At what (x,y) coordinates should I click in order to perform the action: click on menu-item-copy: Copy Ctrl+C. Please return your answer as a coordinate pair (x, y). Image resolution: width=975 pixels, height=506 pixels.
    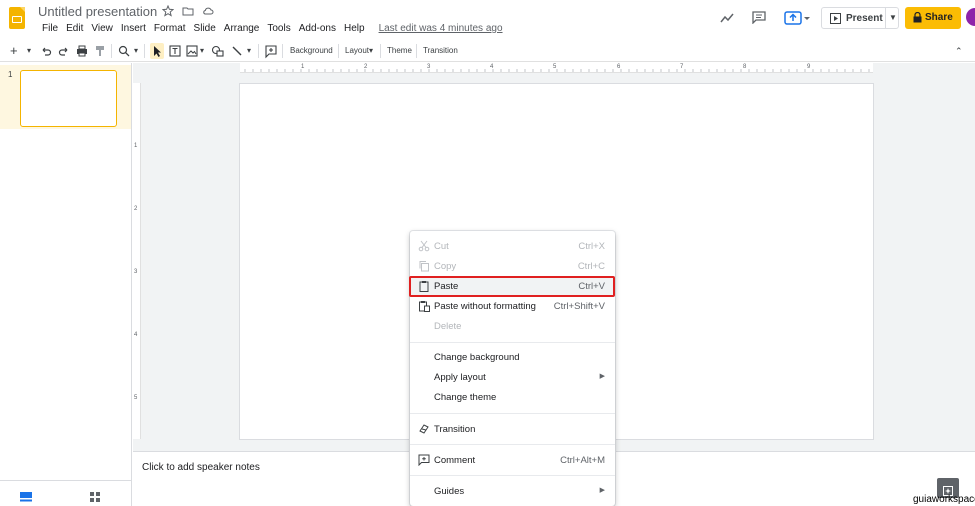
    Looking at the image, I should click on (512, 266).